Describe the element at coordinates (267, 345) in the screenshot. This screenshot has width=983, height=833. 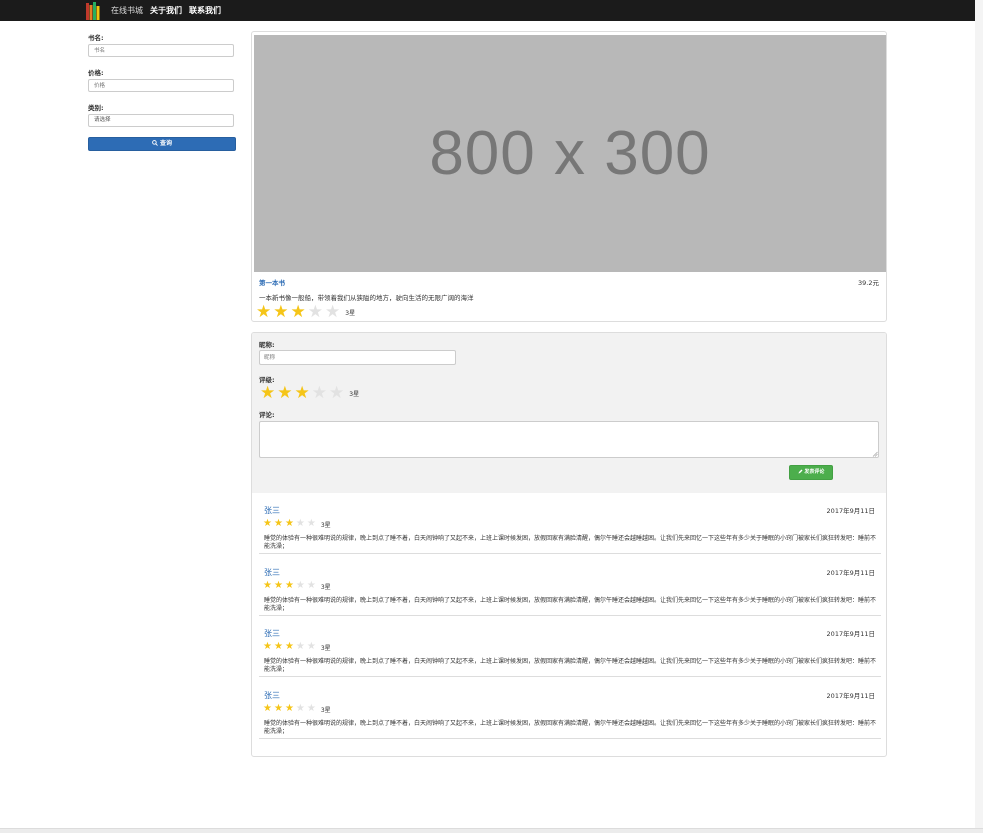
I see `nickname-label: 昵称:` at that location.